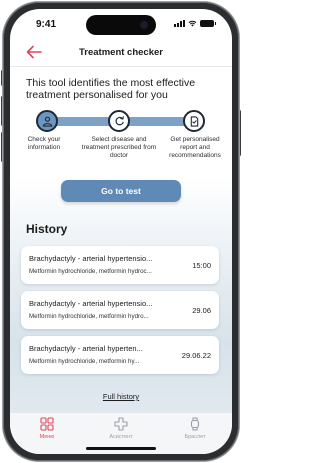 The width and height of the screenshot is (320, 463). I want to click on step-1-circle, so click(47, 121).